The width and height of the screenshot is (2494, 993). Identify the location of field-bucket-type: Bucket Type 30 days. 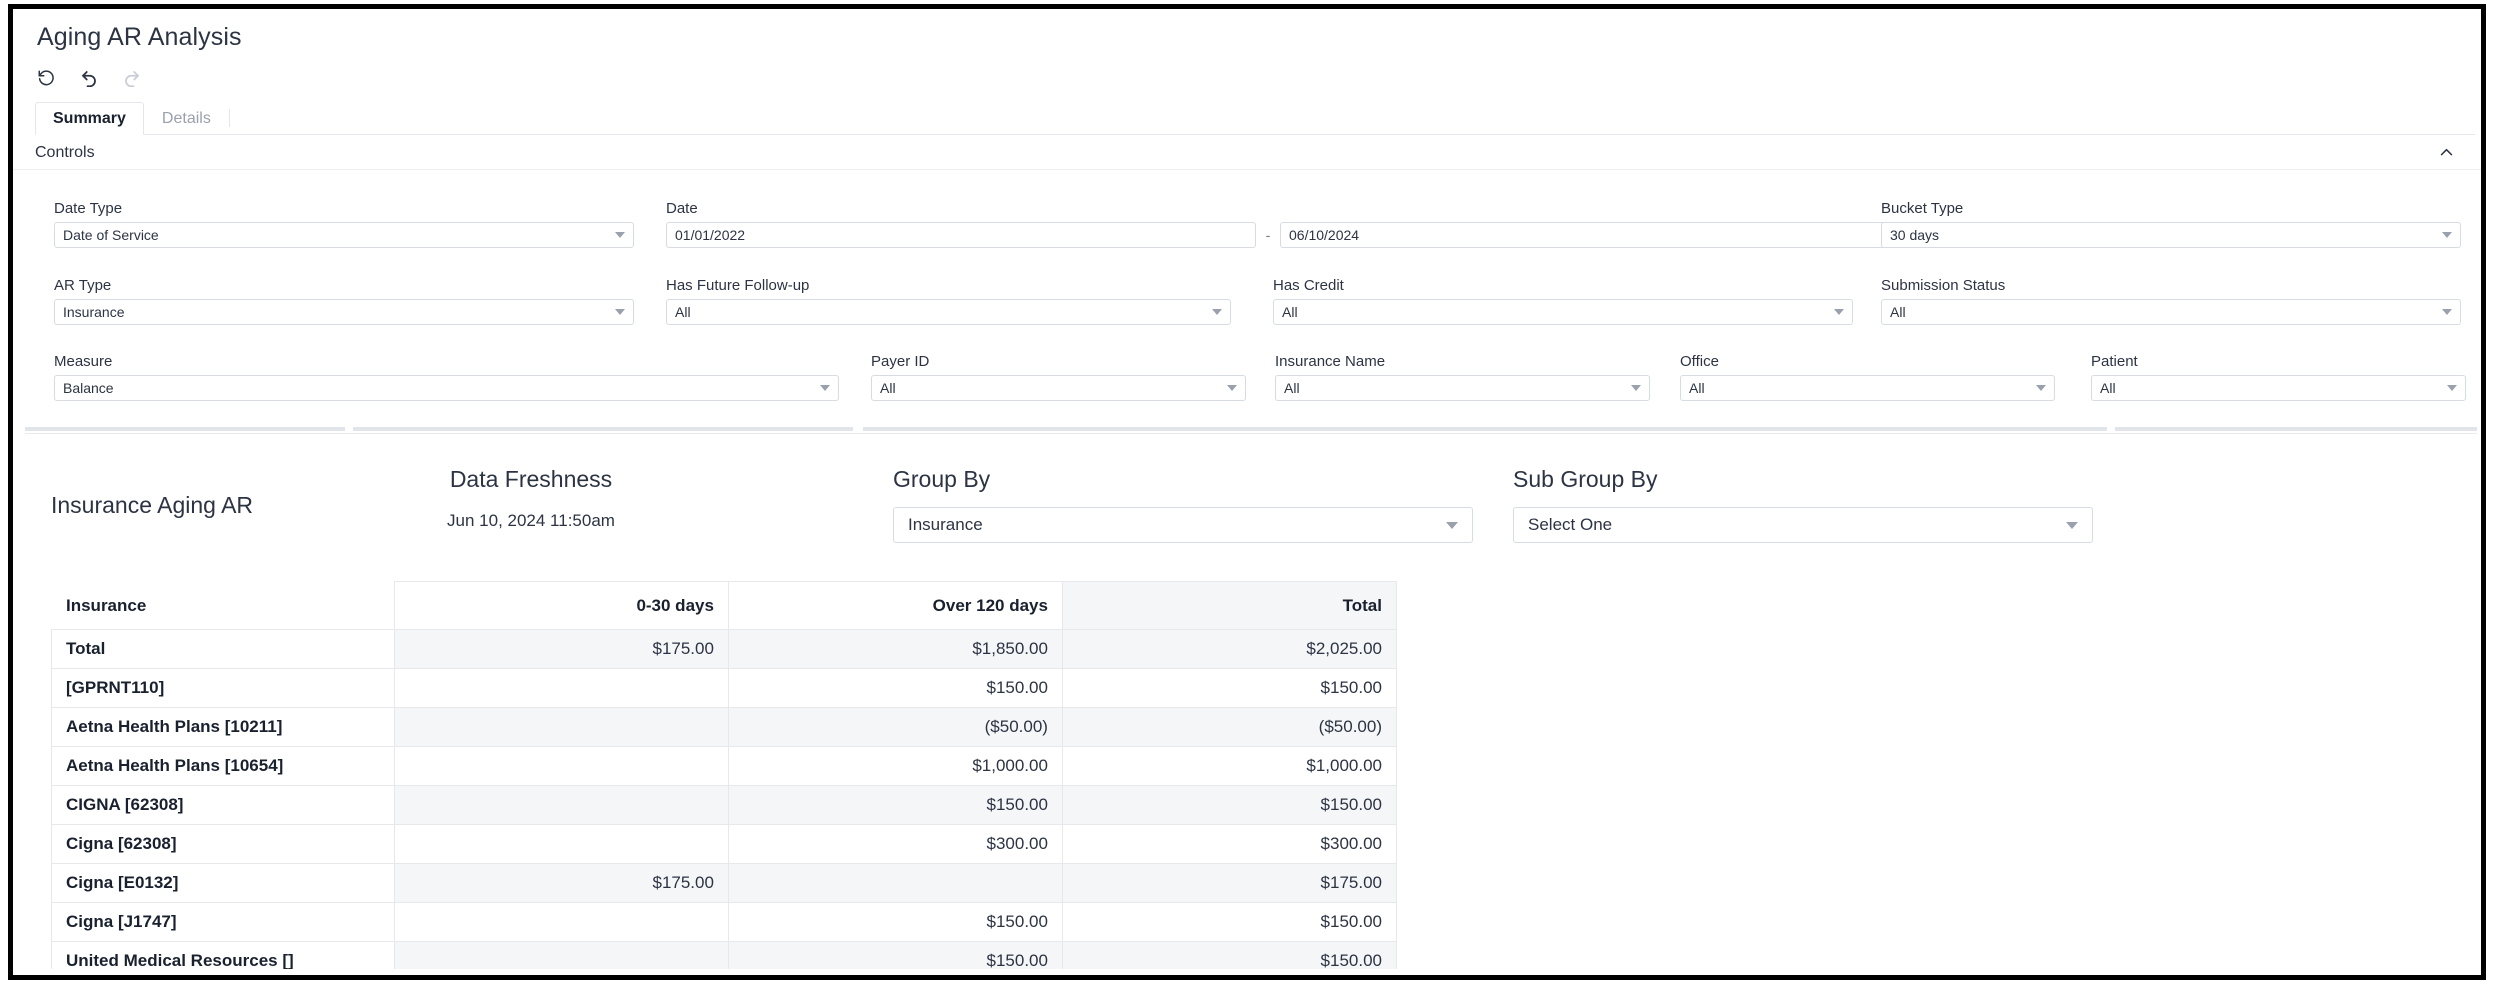
(2171, 224).